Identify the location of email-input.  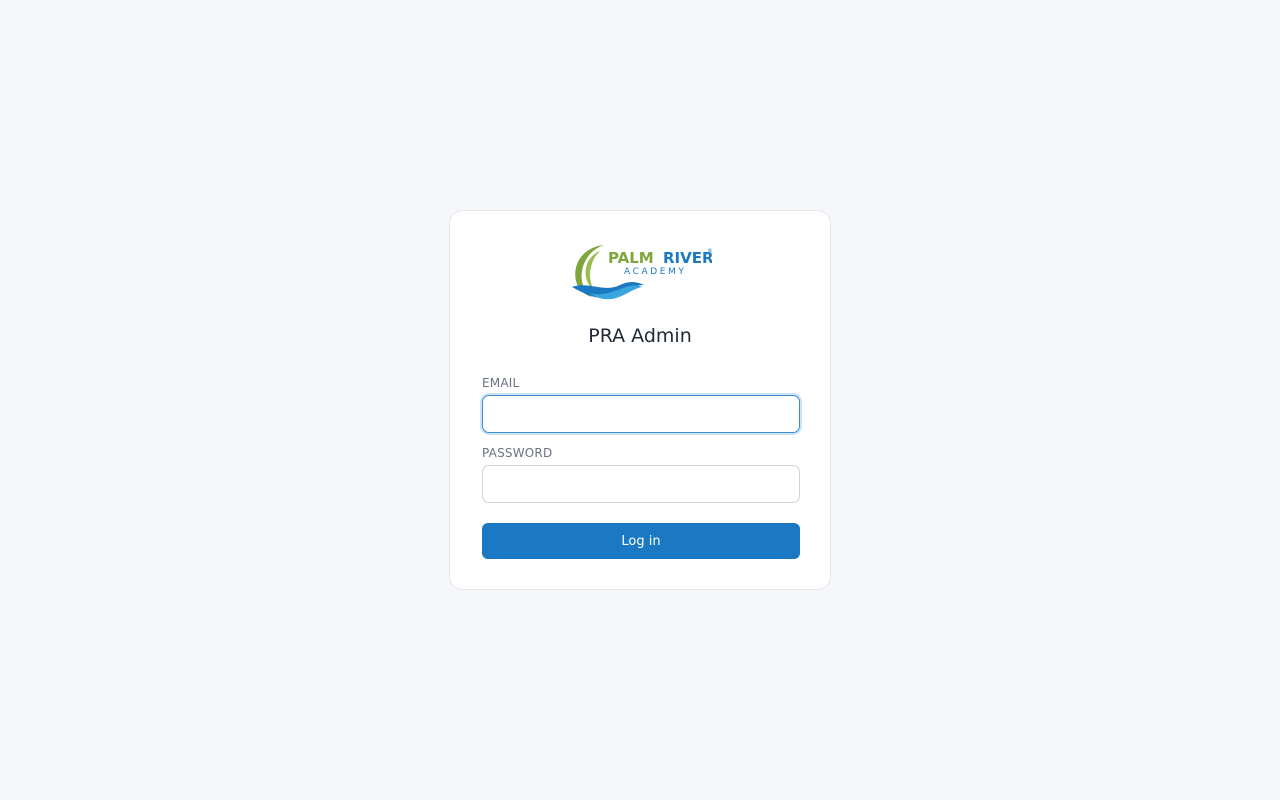
(641, 414).